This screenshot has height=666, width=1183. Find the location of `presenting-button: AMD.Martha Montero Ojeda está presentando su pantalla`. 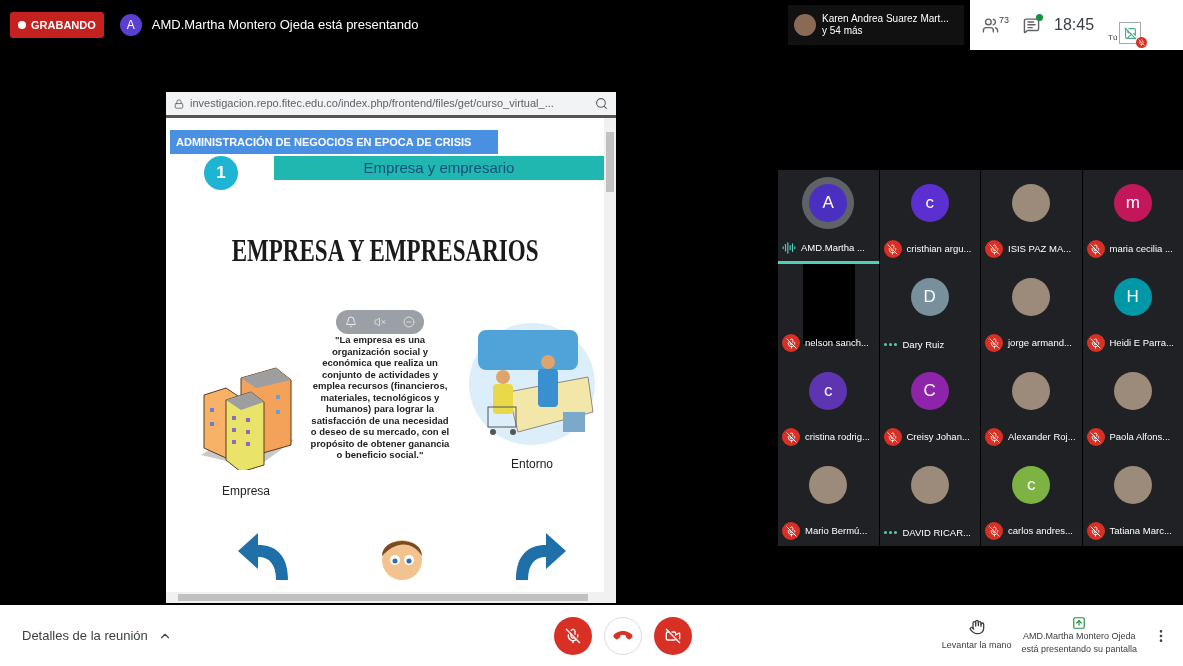

presenting-button: AMD.Martha Montero Ojeda está presentando su pantalla is located at coordinates (1079, 635).